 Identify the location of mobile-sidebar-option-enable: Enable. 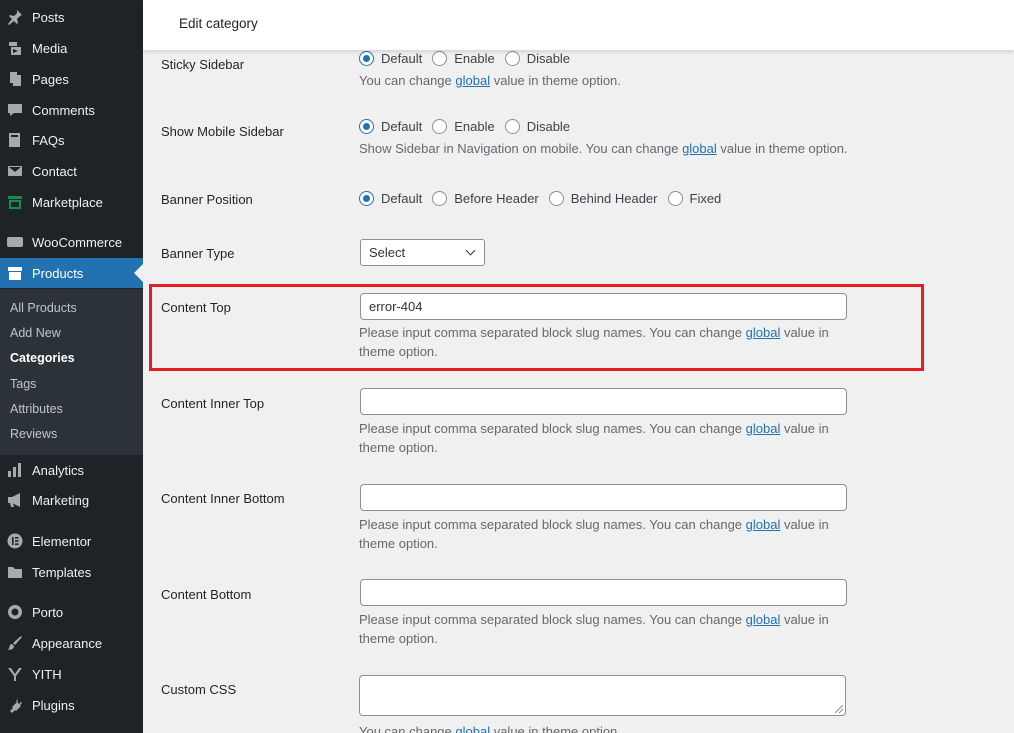
(463, 126).